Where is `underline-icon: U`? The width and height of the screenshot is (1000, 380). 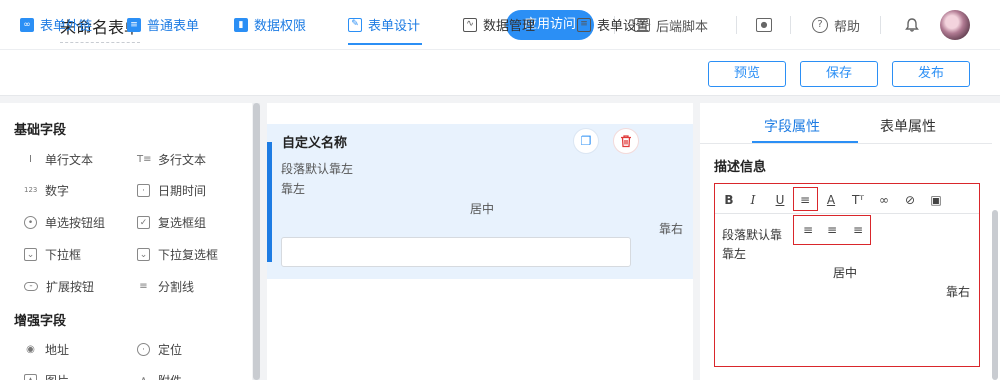
underline-icon: U is located at coordinates (780, 200).